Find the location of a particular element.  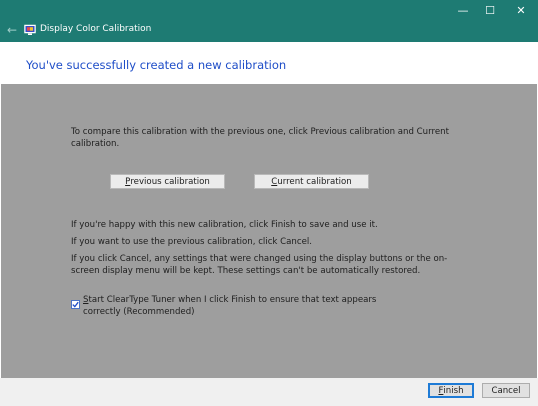

cancel-button: Cancel is located at coordinates (506, 390).